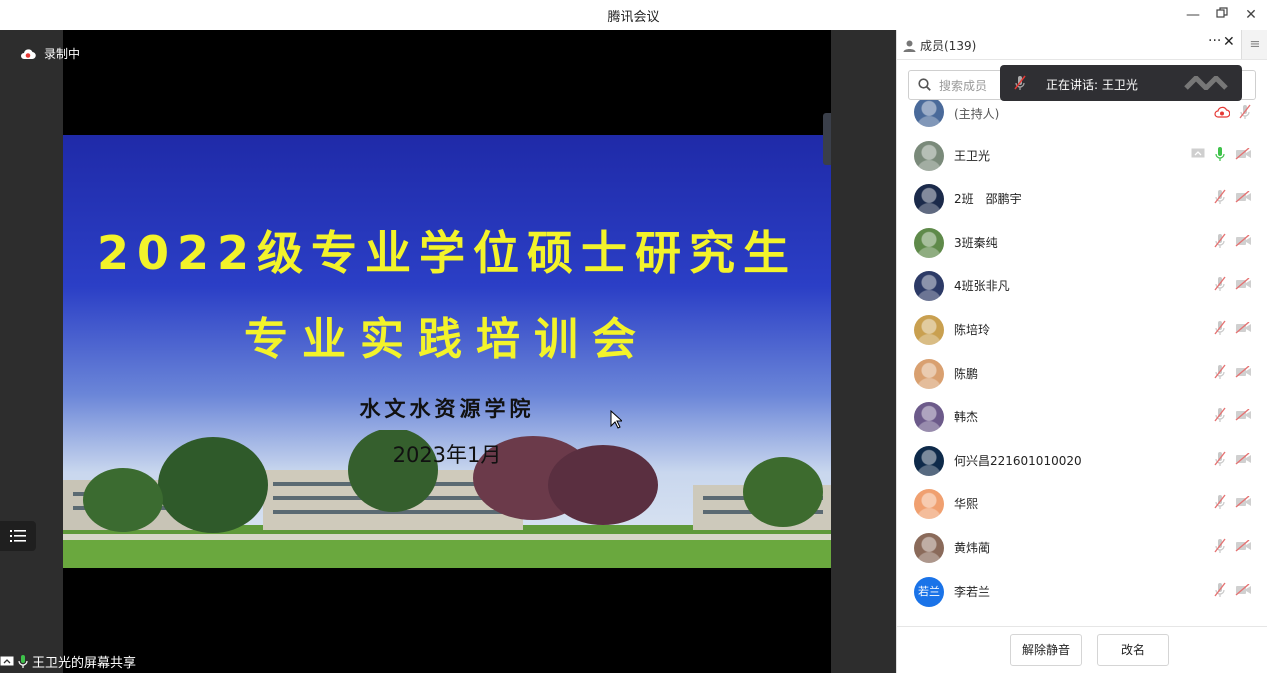 Image resolution: width=1267 pixels, height=674 pixels. I want to click on title-bar: 腾讯会议 — ✕, so click(633, 15).